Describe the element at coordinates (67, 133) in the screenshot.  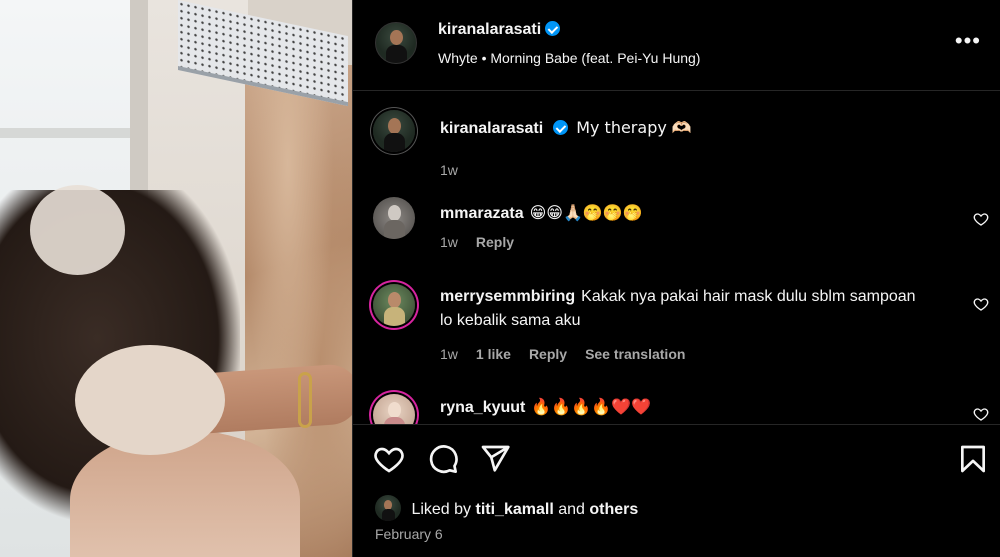
I see `window-frame` at that location.